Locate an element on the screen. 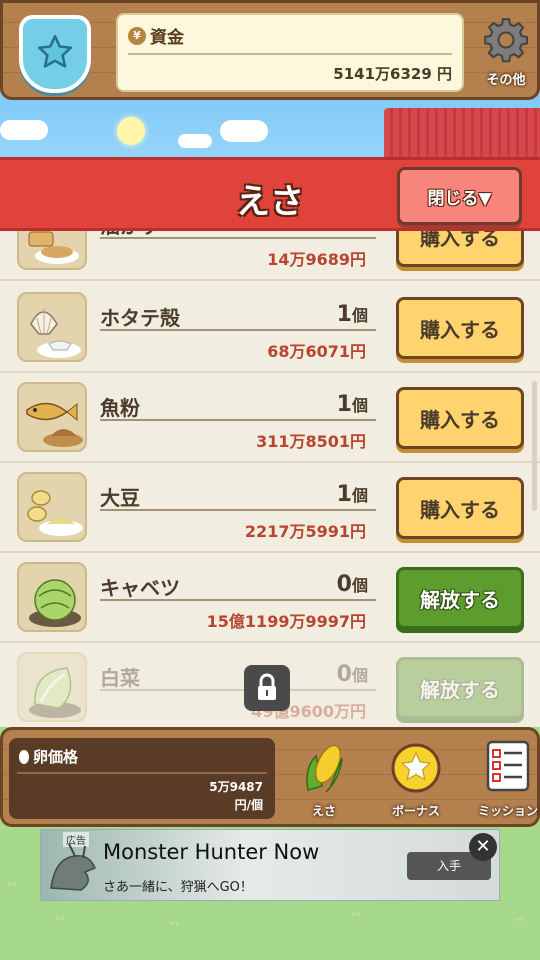  nav-bonus-button: ボーナス is located at coordinates (416, 779).